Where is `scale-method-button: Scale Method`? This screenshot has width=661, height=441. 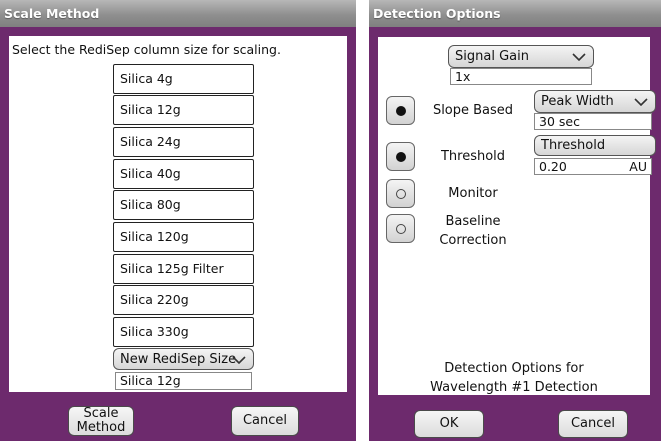
scale-method-button: Scale Method is located at coordinates (101, 421).